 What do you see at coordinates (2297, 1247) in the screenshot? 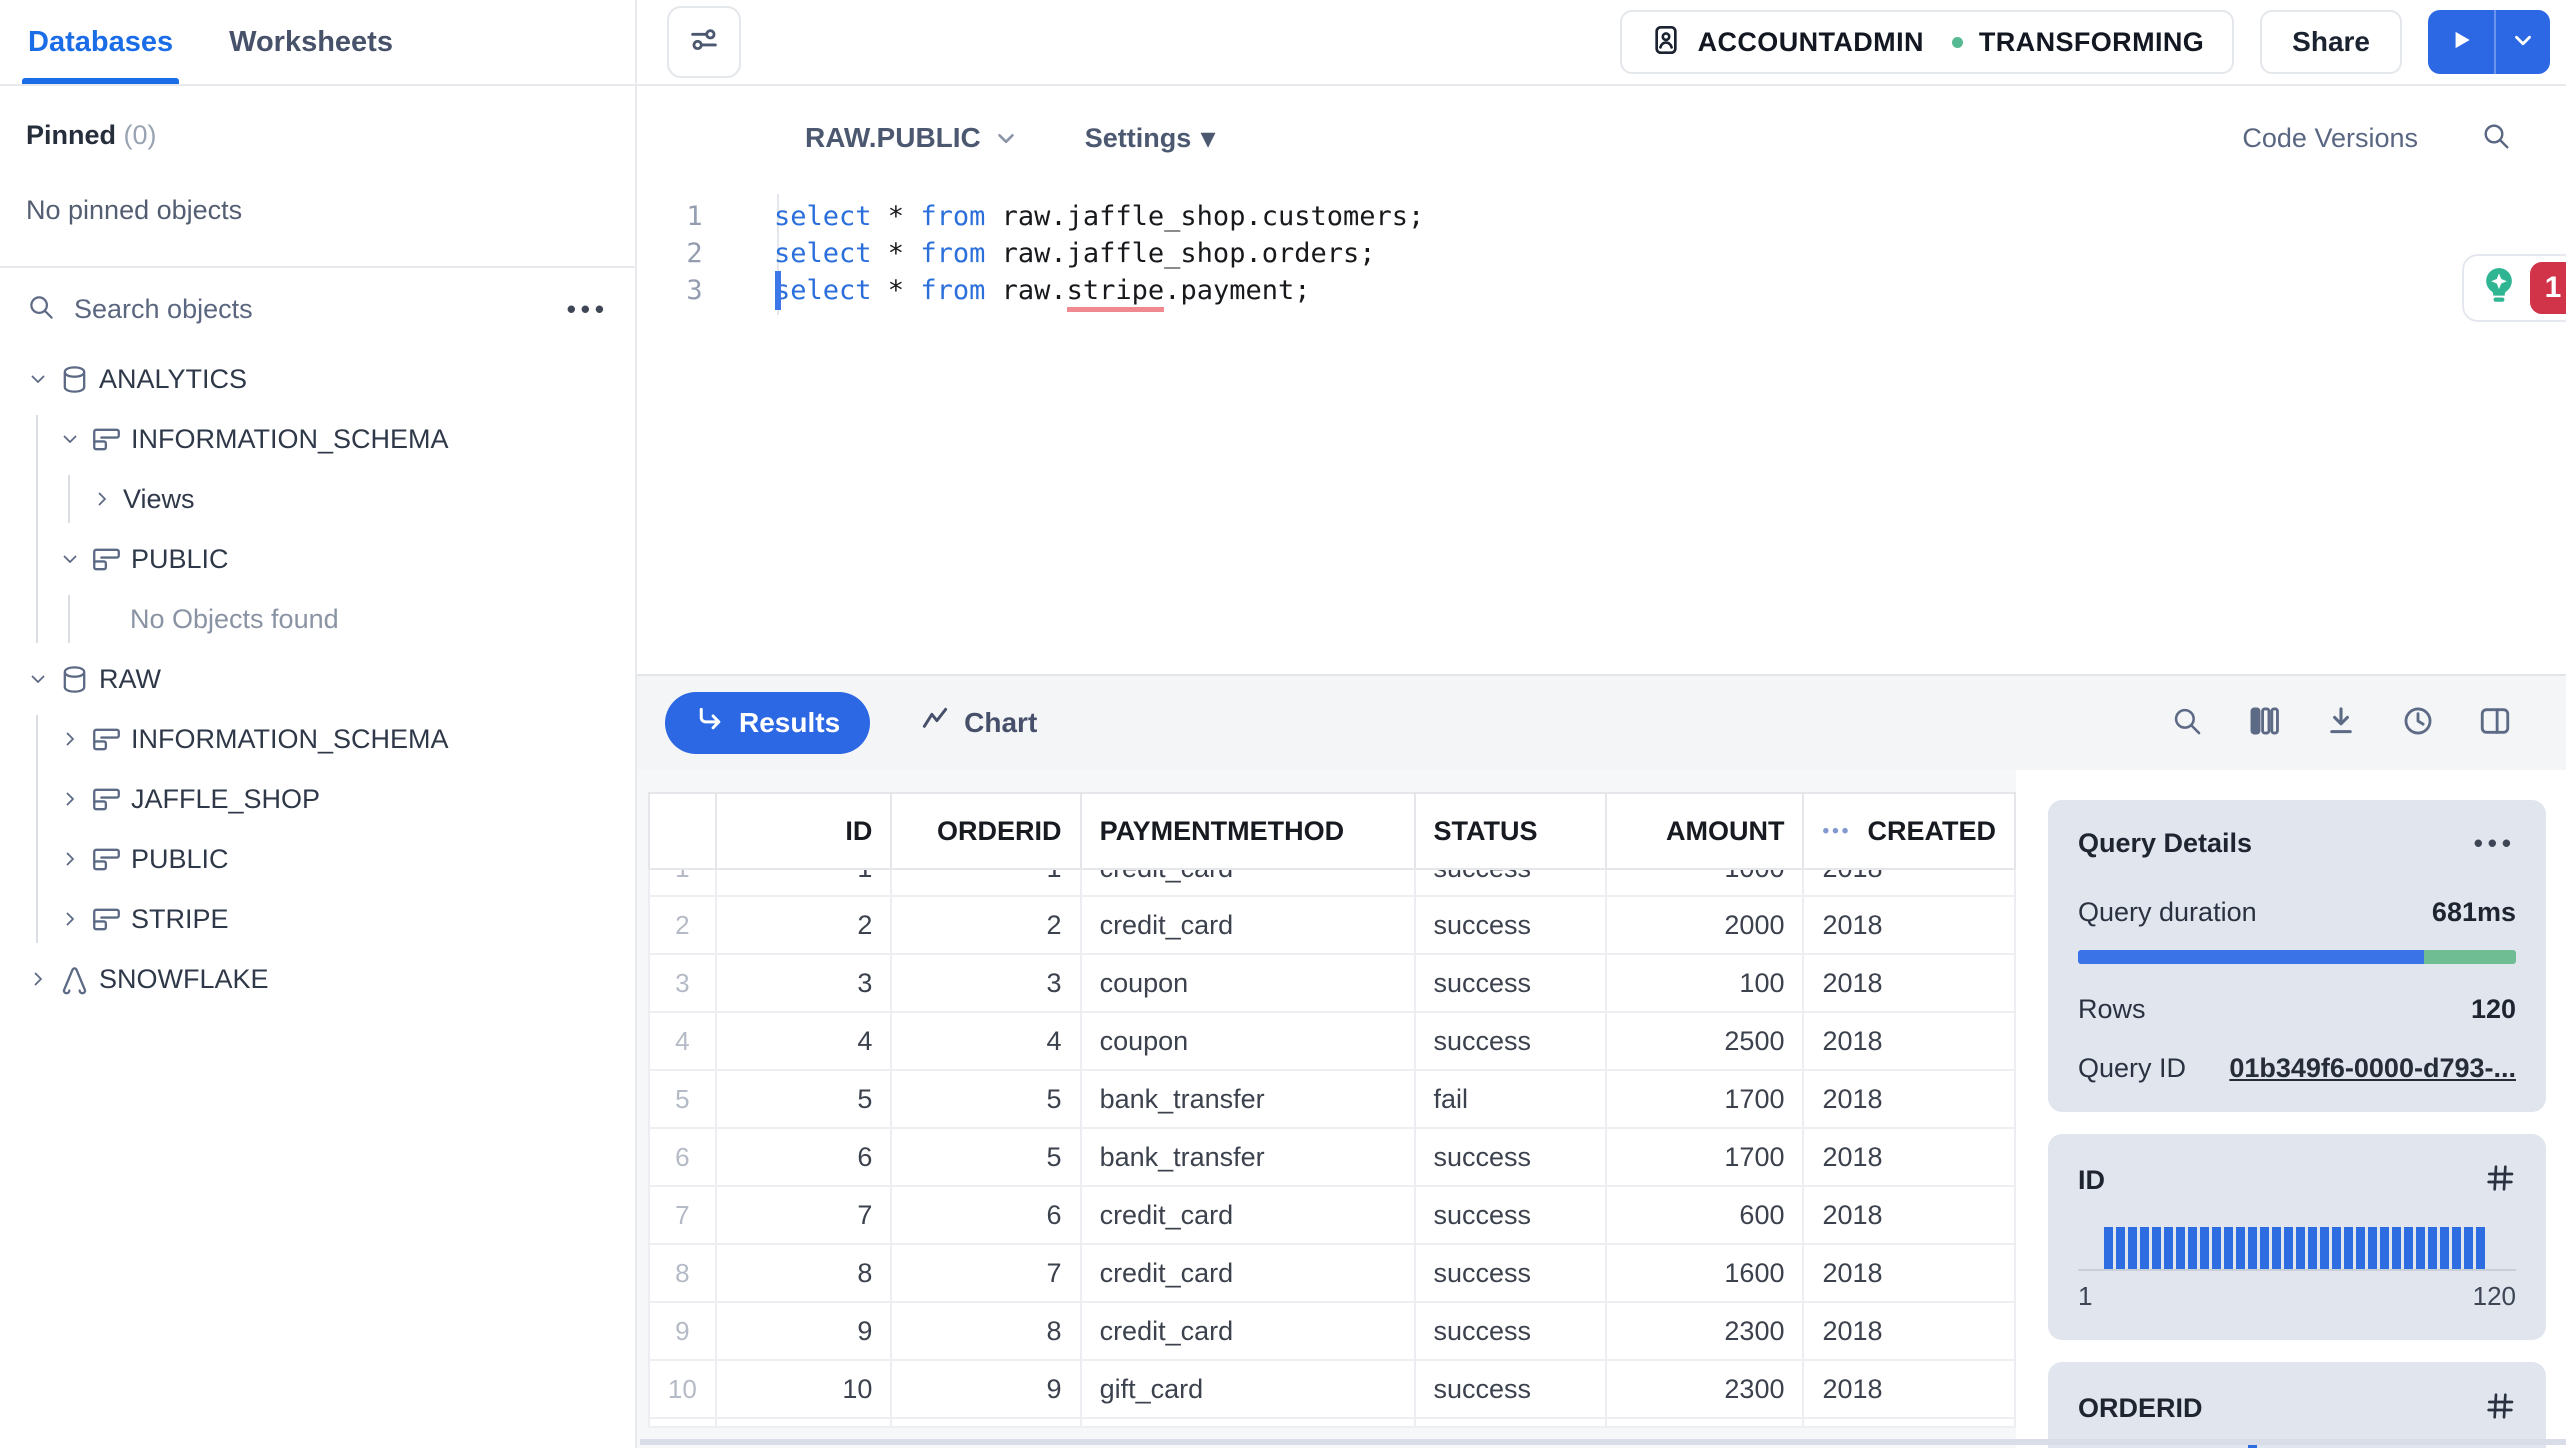
I see `id-histogram` at bounding box center [2297, 1247].